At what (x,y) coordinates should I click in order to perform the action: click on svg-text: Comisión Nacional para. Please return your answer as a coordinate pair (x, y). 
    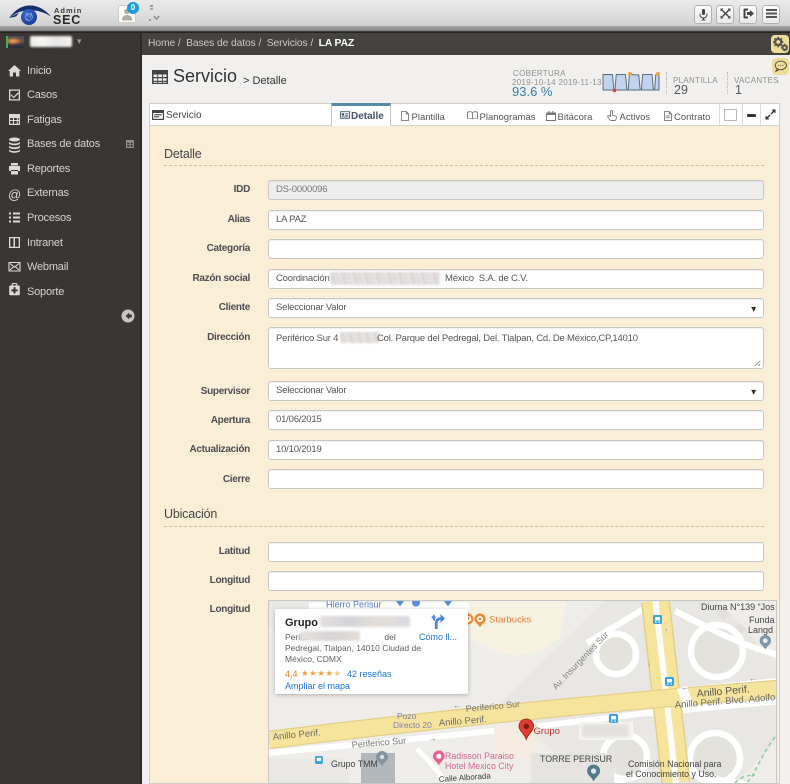
    Looking at the image, I should click on (674, 764).